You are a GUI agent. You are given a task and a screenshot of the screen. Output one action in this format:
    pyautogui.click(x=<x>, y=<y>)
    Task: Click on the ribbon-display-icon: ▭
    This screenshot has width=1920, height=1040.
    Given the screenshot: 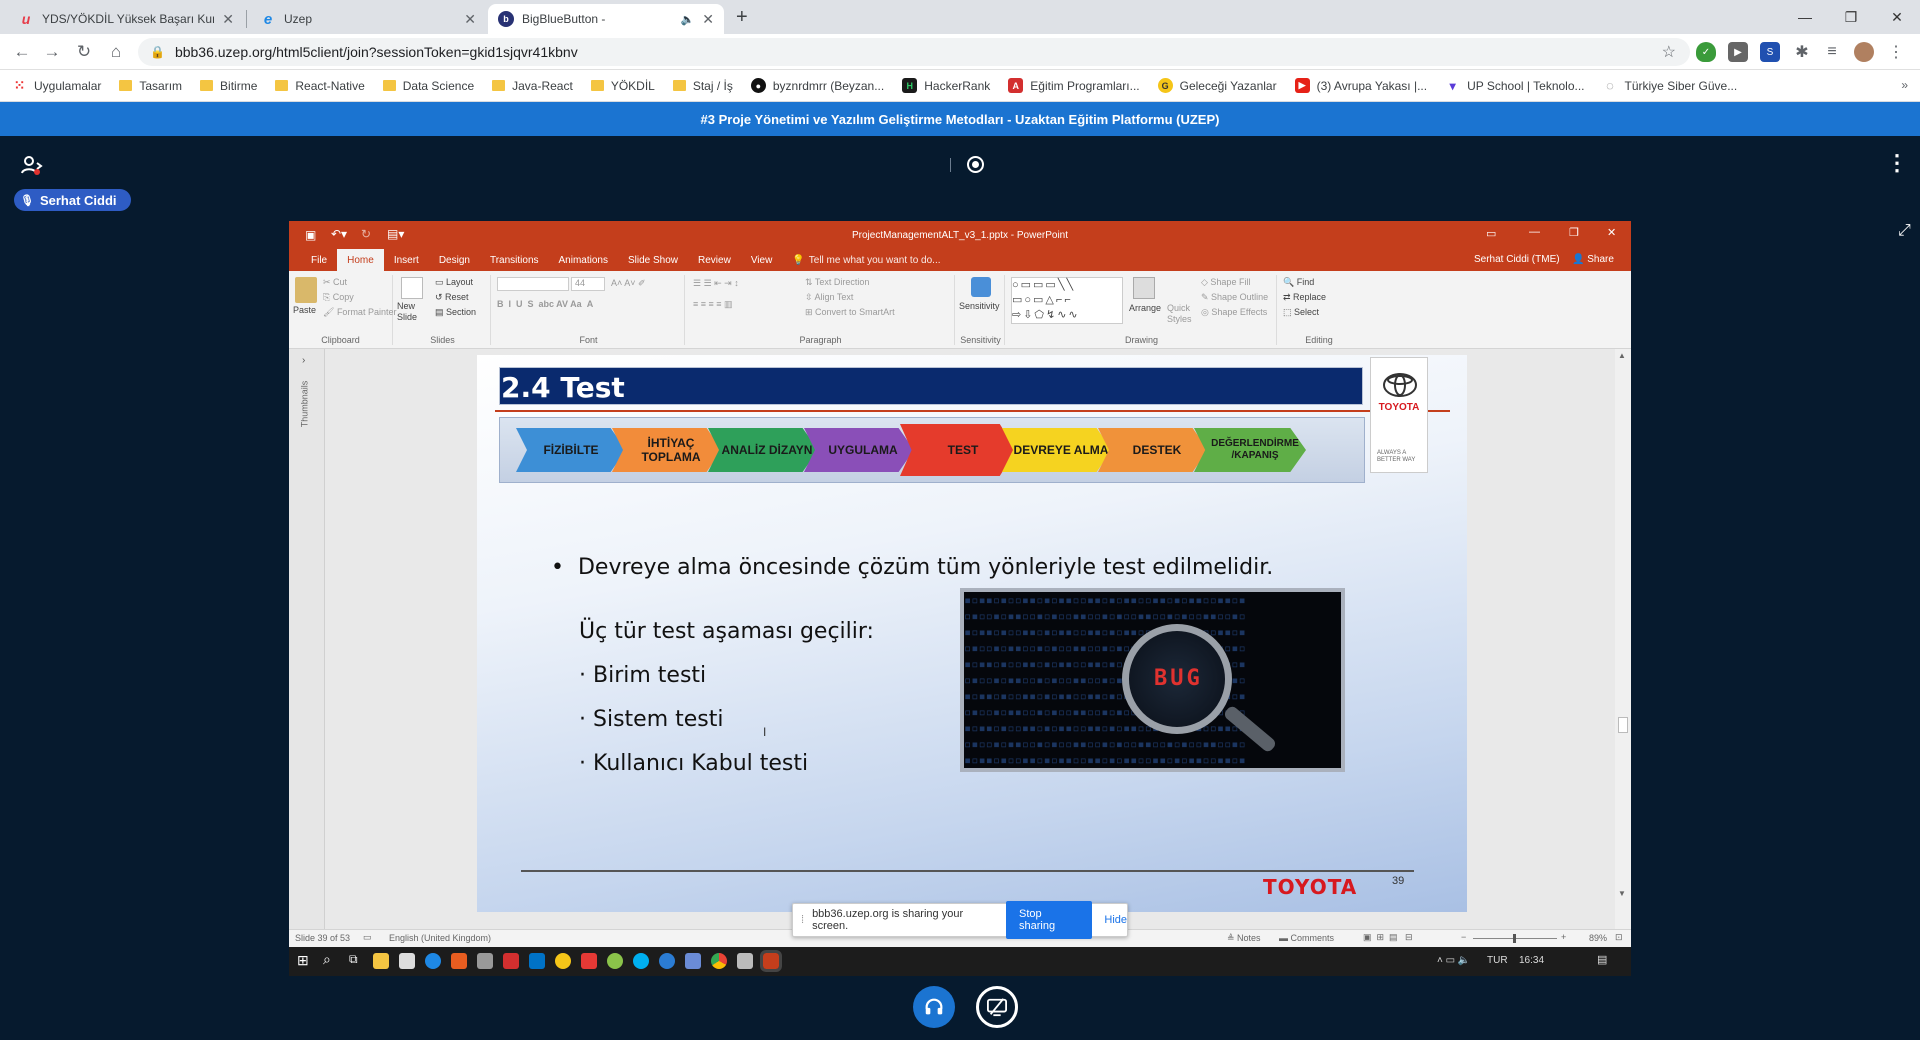 What is the action you would take?
    pyautogui.click(x=1491, y=233)
    